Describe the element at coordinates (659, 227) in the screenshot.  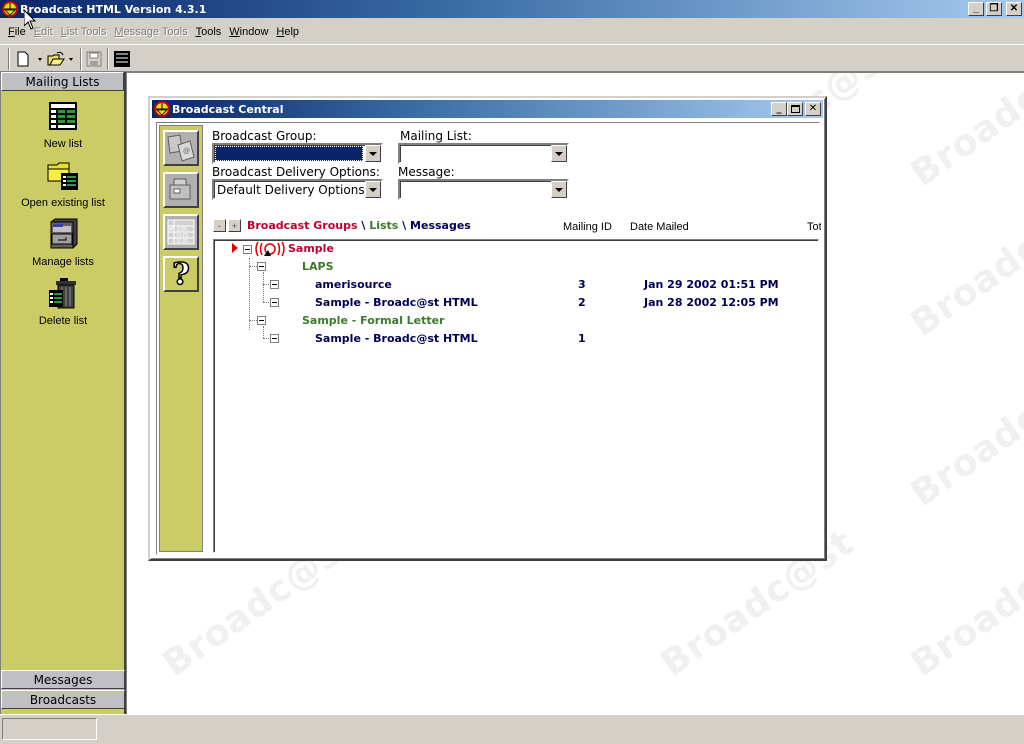
I see `column-header-date-mailed: Date Mailed` at that location.